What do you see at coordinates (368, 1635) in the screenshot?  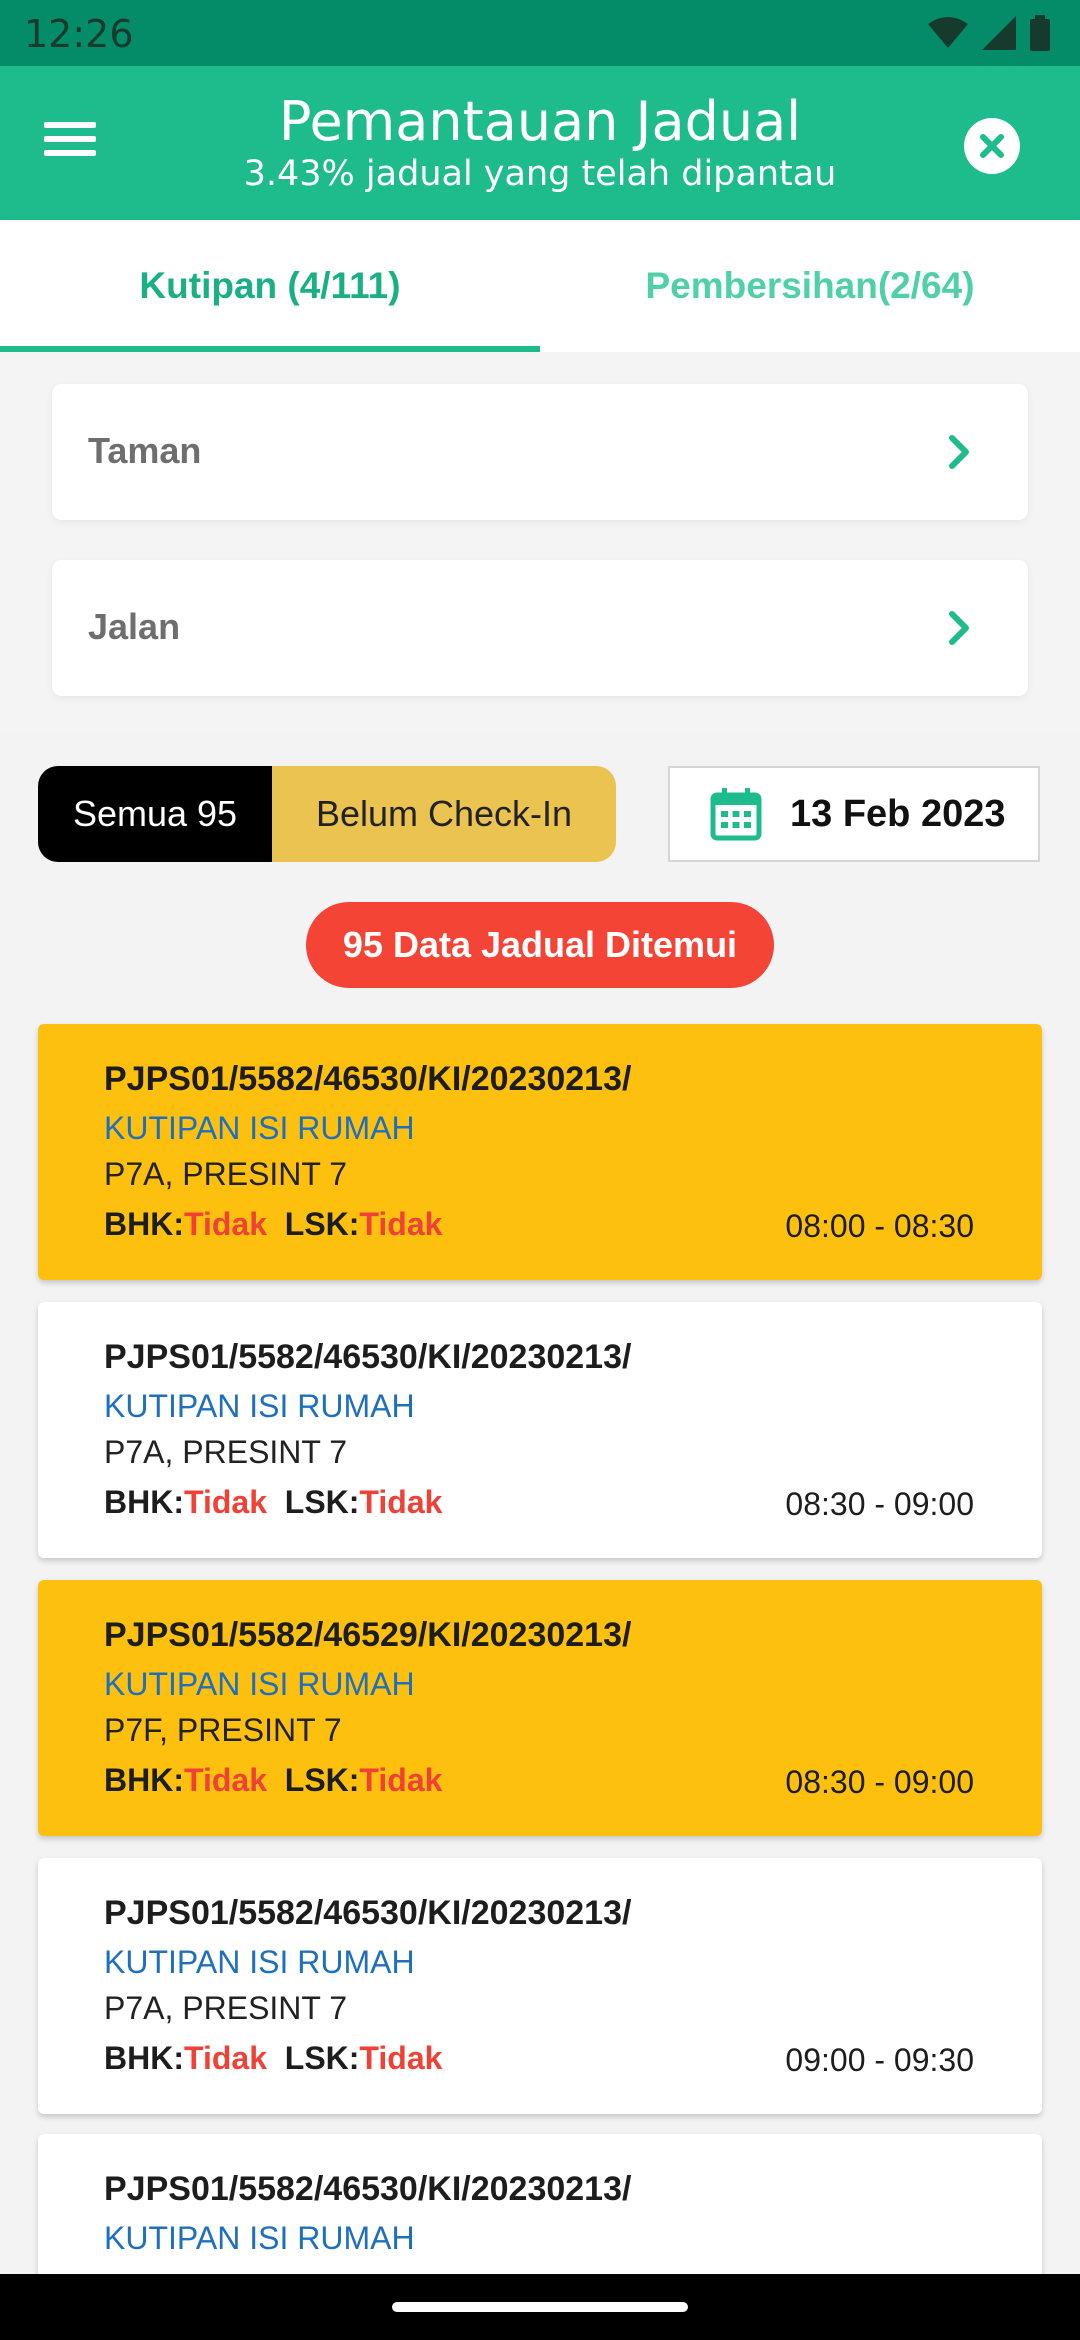 I see `schedule-code: PJPS01/5582/46529/KI/20230213/` at bounding box center [368, 1635].